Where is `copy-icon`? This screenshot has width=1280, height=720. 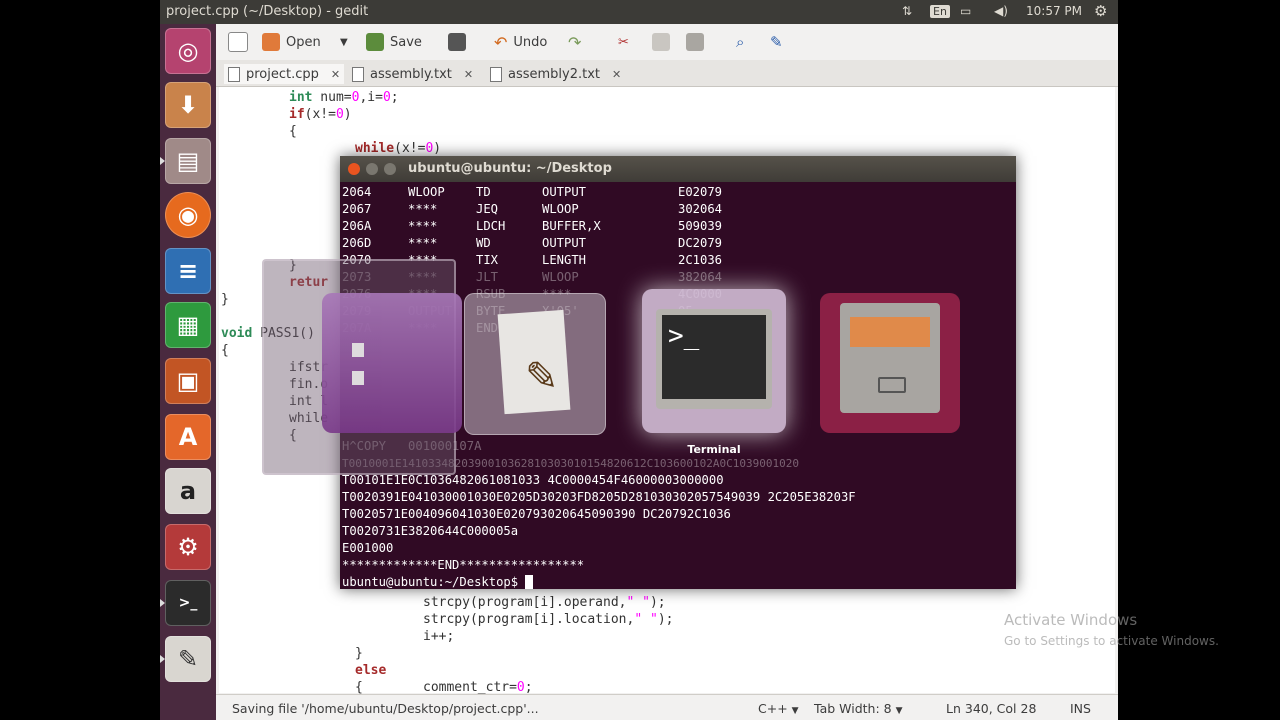
copy-icon is located at coordinates (661, 42).